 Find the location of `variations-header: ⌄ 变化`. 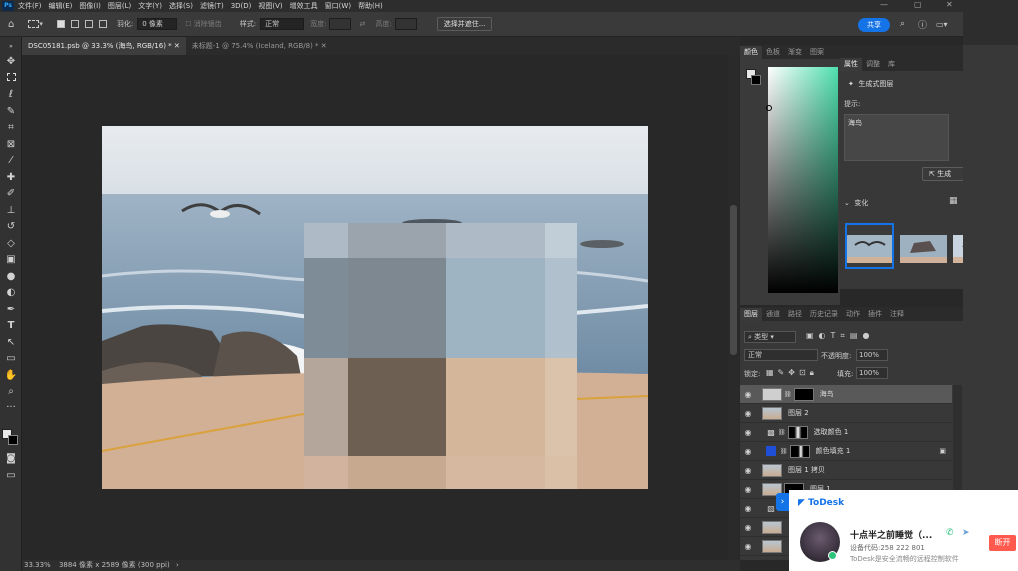

variations-header: ⌄ 变化 is located at coordinates (856, 203).